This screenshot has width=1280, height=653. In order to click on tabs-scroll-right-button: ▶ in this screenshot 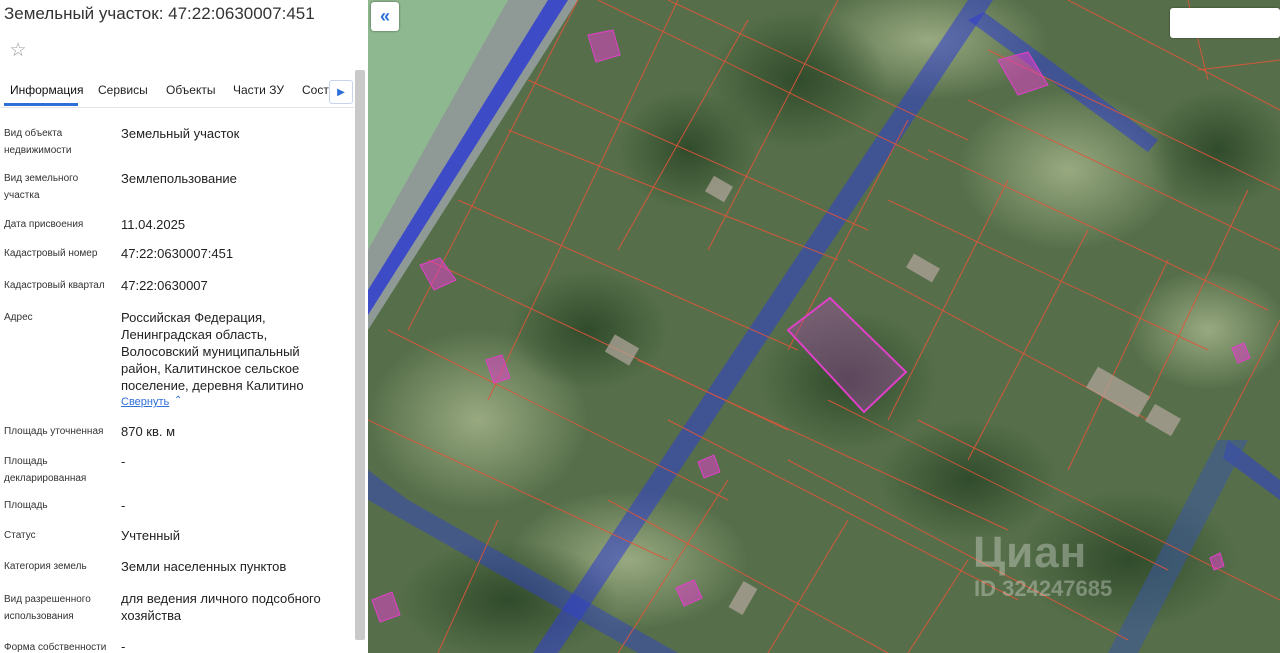, I will do `click(341, 92)`.